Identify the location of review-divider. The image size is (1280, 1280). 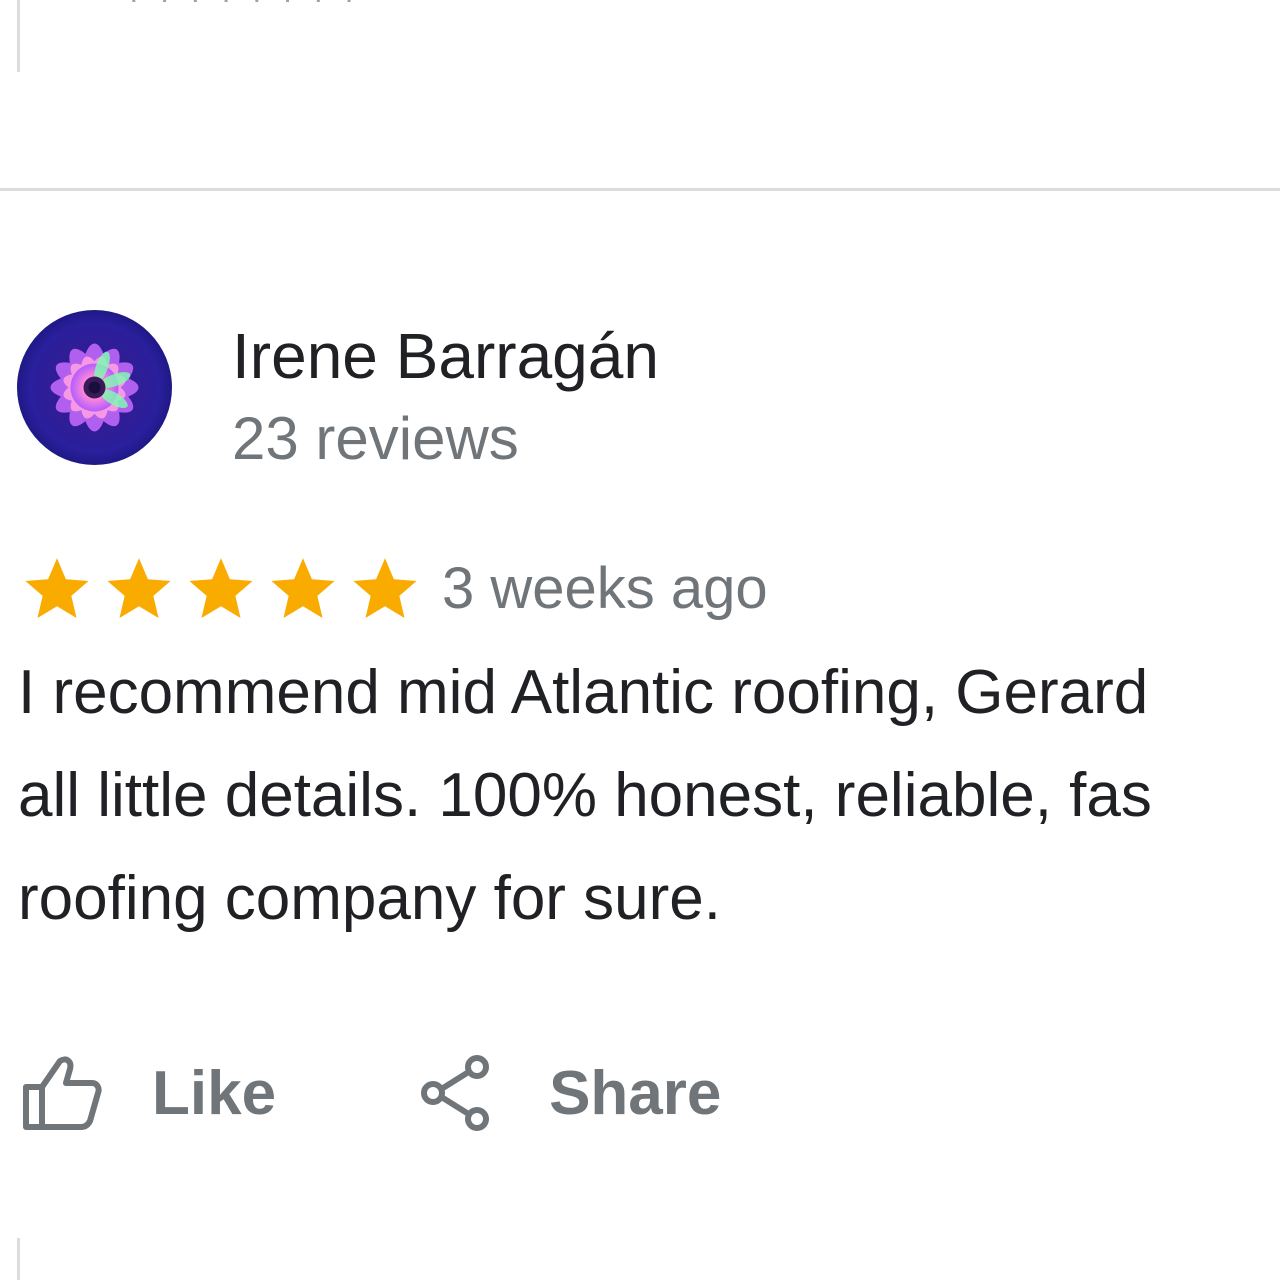
(640, 189).